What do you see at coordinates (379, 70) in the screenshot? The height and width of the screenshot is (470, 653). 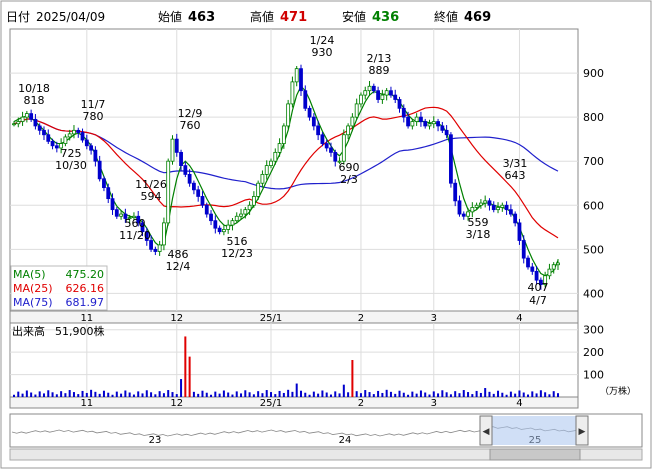 I see `annotation-value: 889` at bounding box center [379, 70].